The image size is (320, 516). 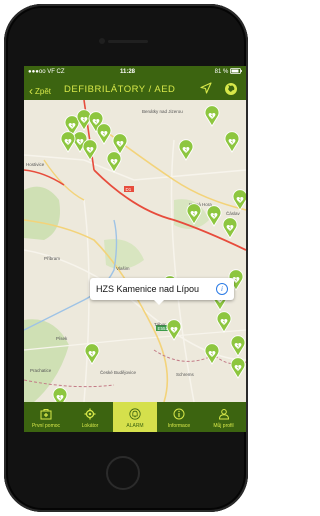 I want to click on page-title: DEFIBRILÁTORY / AED, so click(x=120, y=89).